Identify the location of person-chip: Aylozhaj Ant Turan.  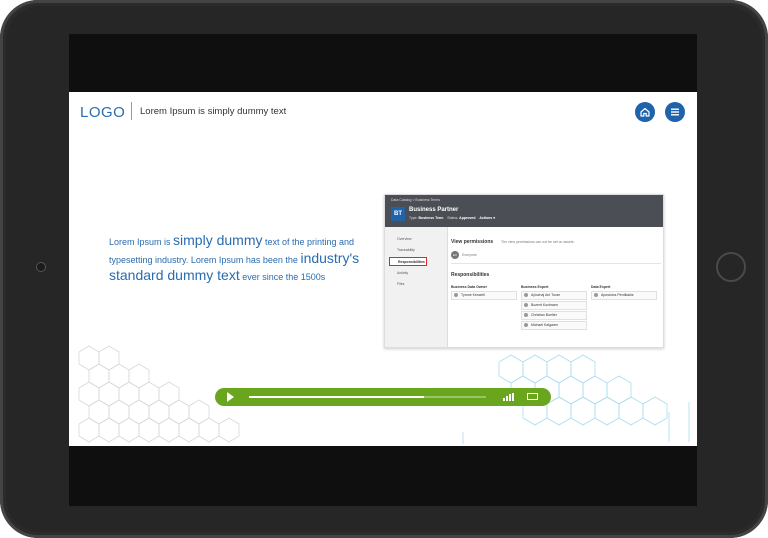
(554, 295).